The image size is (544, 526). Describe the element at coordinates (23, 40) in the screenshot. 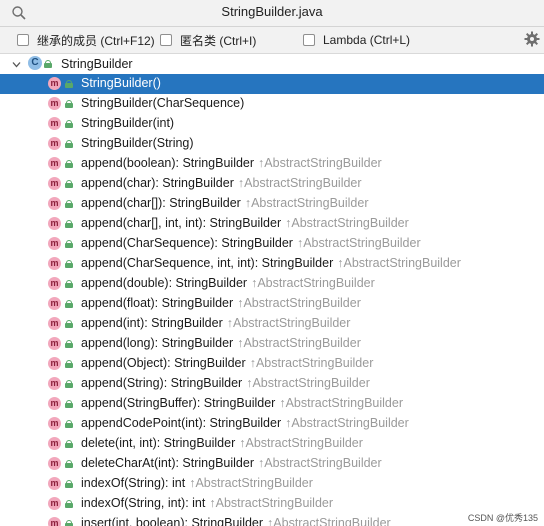

I see `inherited-members-checkbox` at that location.